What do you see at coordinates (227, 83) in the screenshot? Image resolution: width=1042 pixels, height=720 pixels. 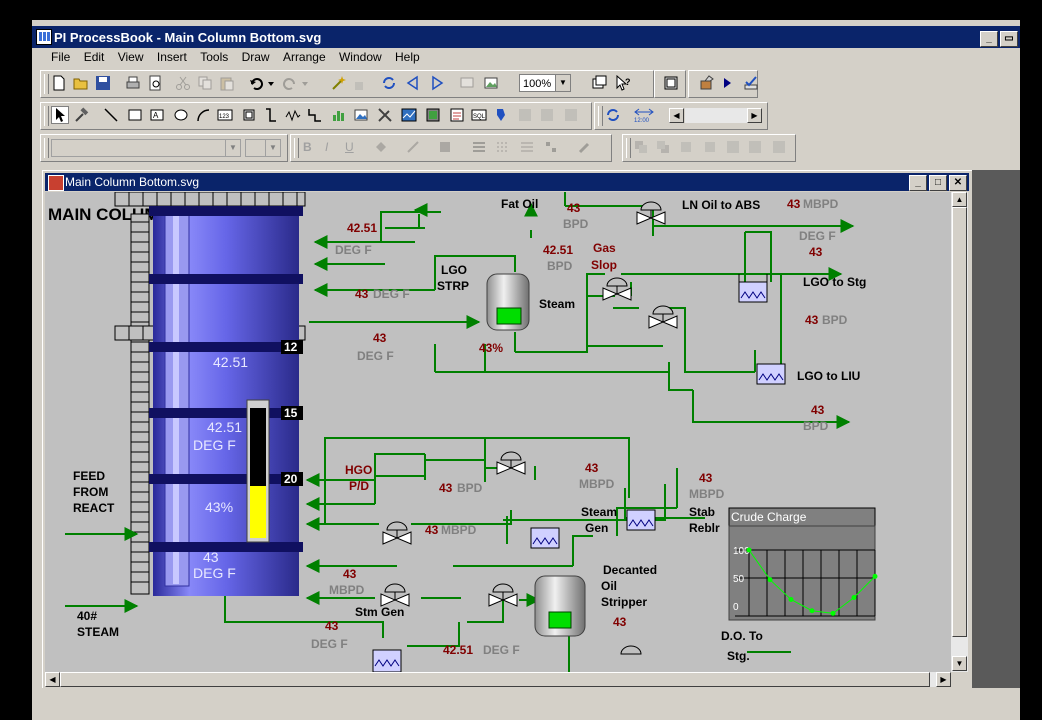 I see `paste-icon` at bounding box center [227, 83].